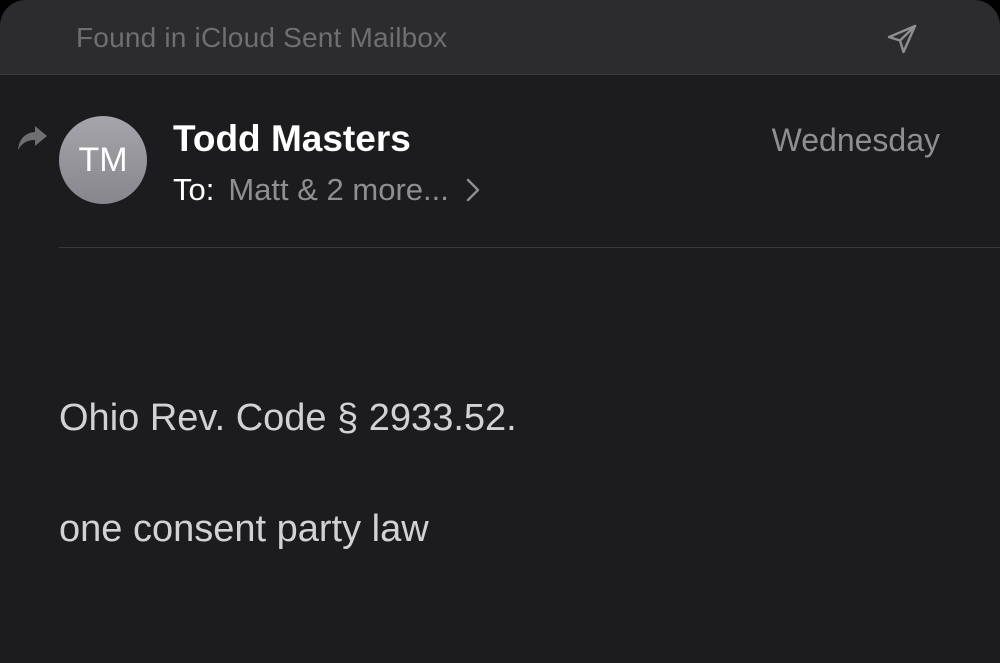  Describe the element at coordinates (473, 190) in the screenshot. I see `chevron-right-icon` at that location.